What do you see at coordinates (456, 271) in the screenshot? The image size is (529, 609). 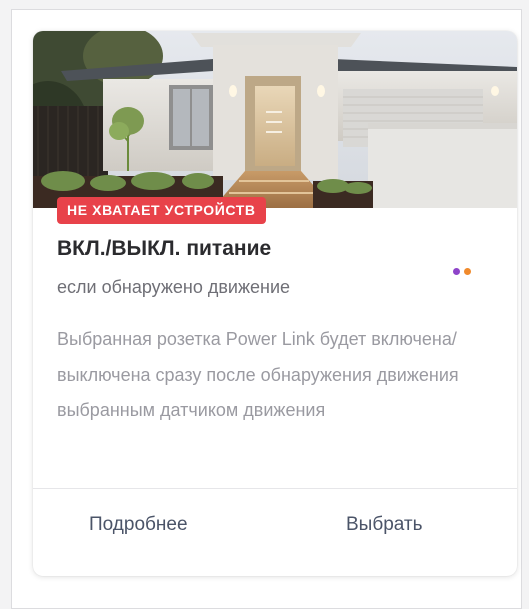 I see `indicator-dot-purple` at bounding box center [456, 271].